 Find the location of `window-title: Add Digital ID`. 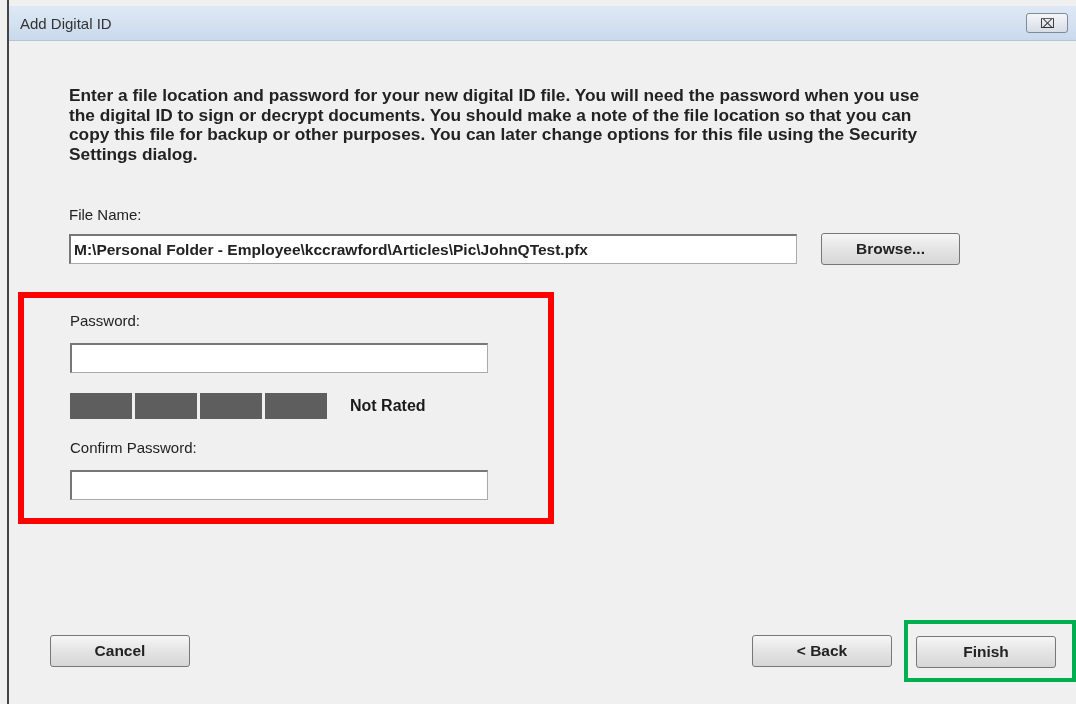

window-title: Add Digital ID is located at coordinates (66, 23).